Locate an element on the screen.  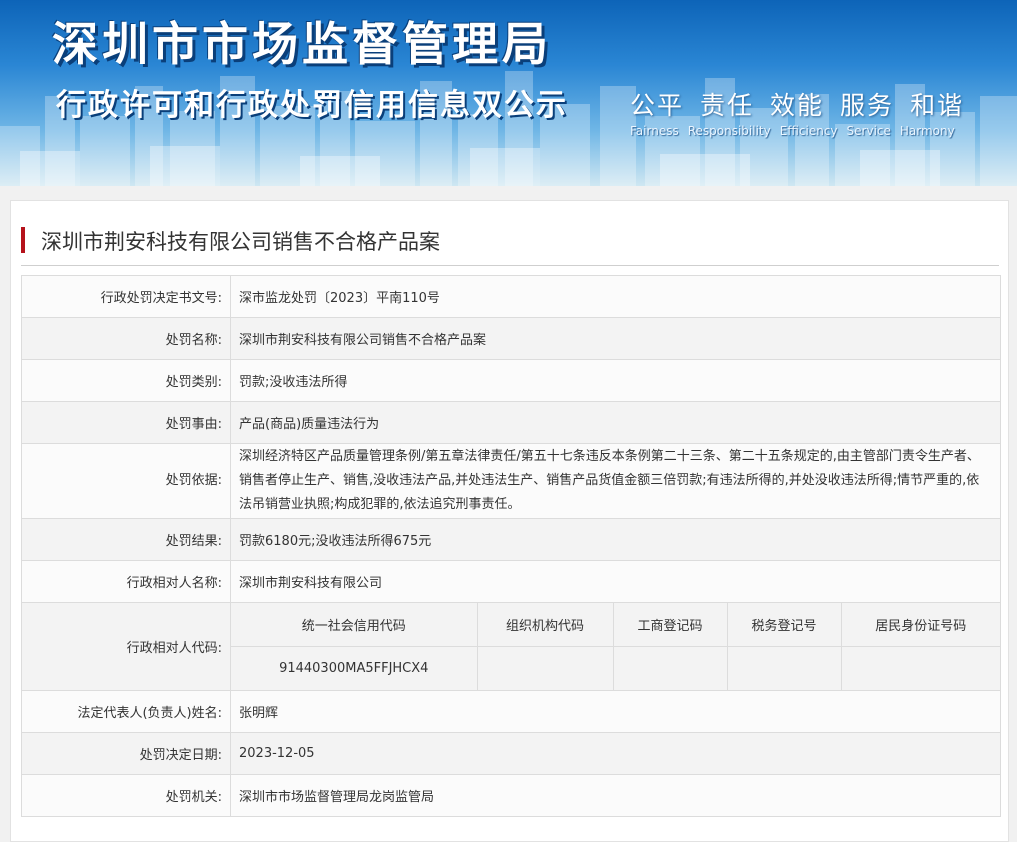
slogan-cn-item: 服务 is located at coordinates (867, 105).